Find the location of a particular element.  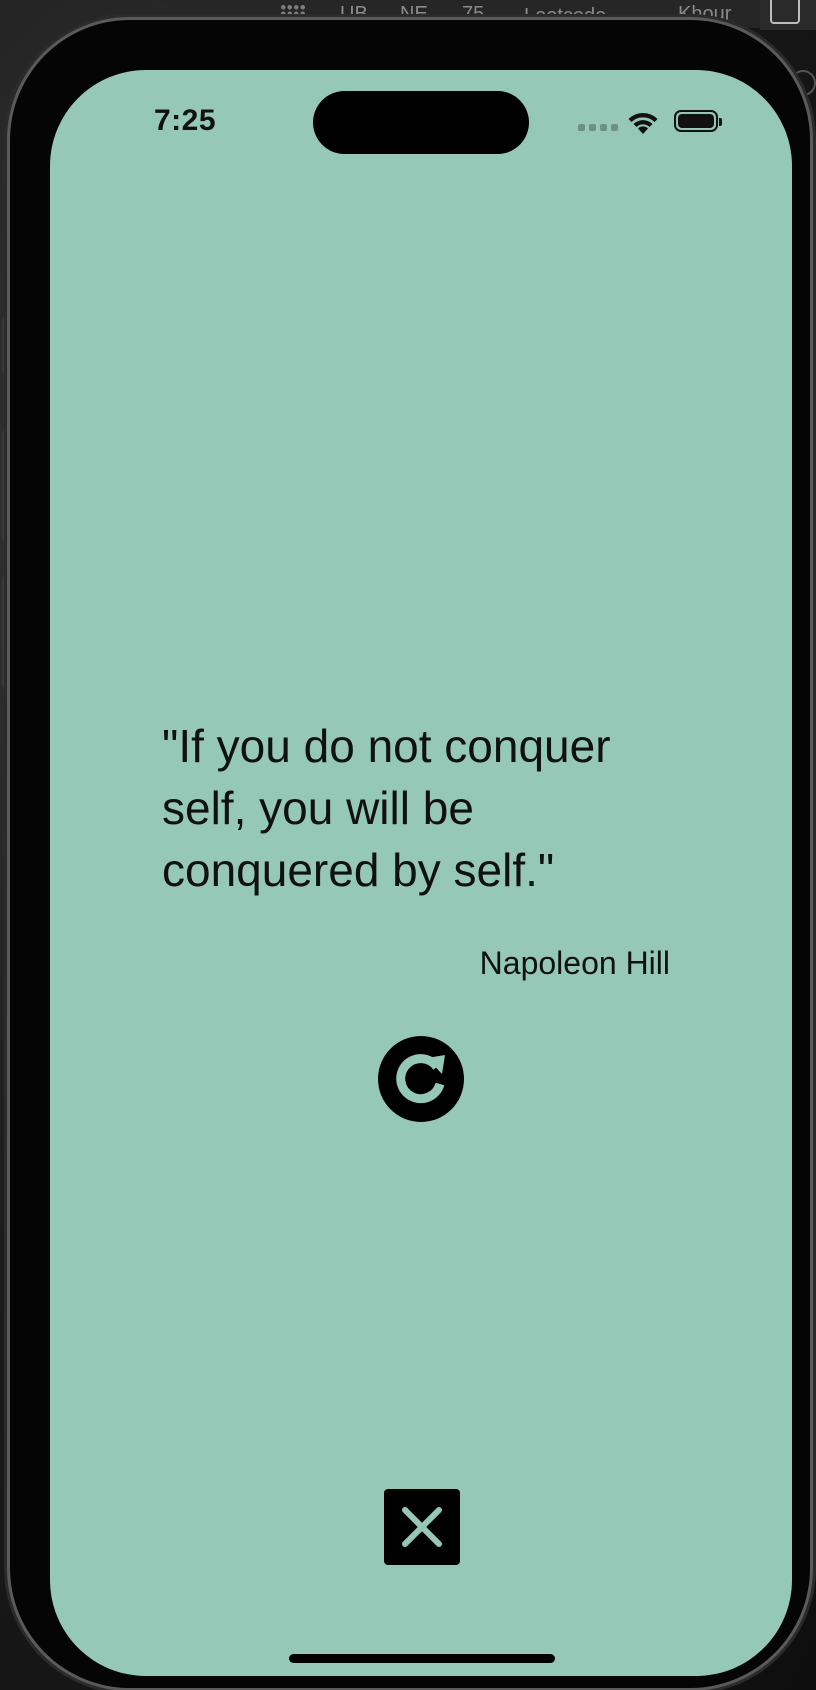

refresh-icon is located at coordinates (420, 1079).